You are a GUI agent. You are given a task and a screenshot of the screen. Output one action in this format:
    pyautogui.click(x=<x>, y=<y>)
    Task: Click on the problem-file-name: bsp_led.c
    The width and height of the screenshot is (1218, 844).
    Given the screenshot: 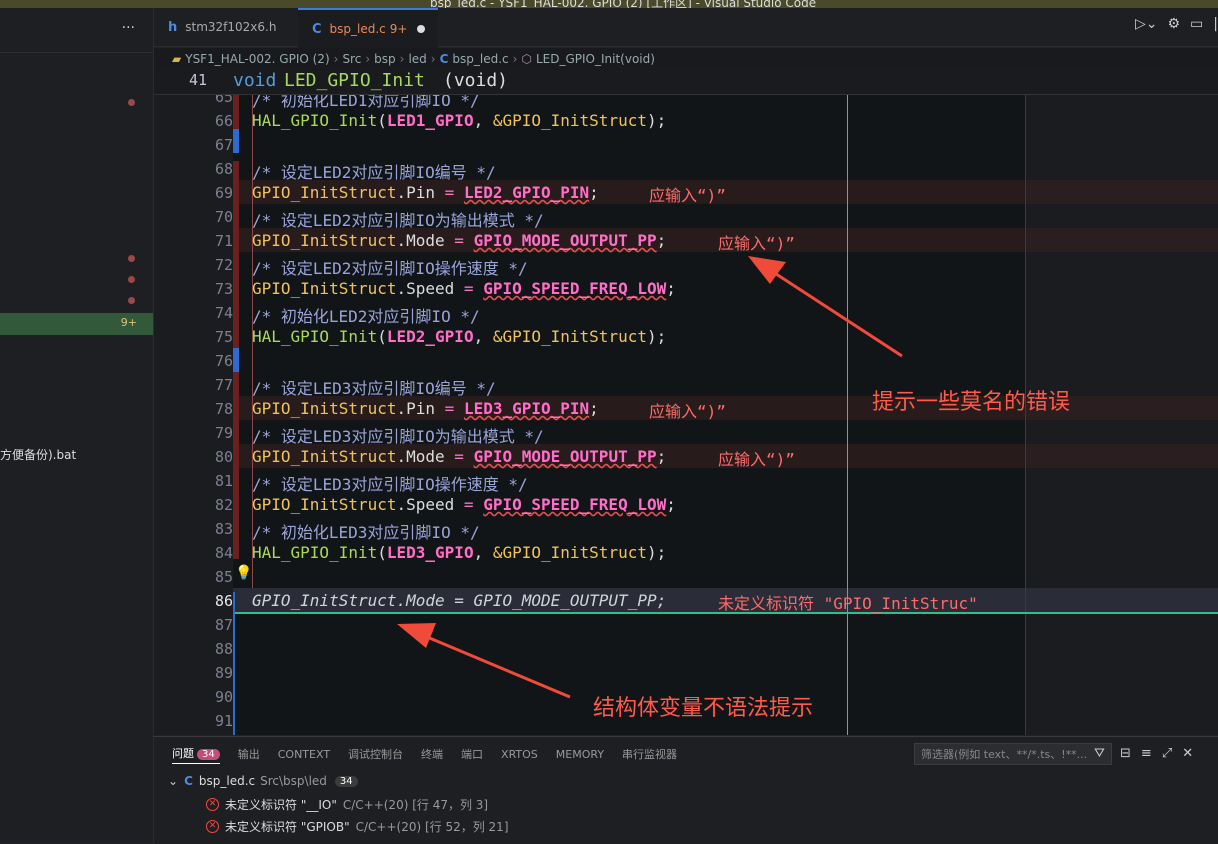 What is the action you would take?
    pyautogui.click(x=227, y=781)
    